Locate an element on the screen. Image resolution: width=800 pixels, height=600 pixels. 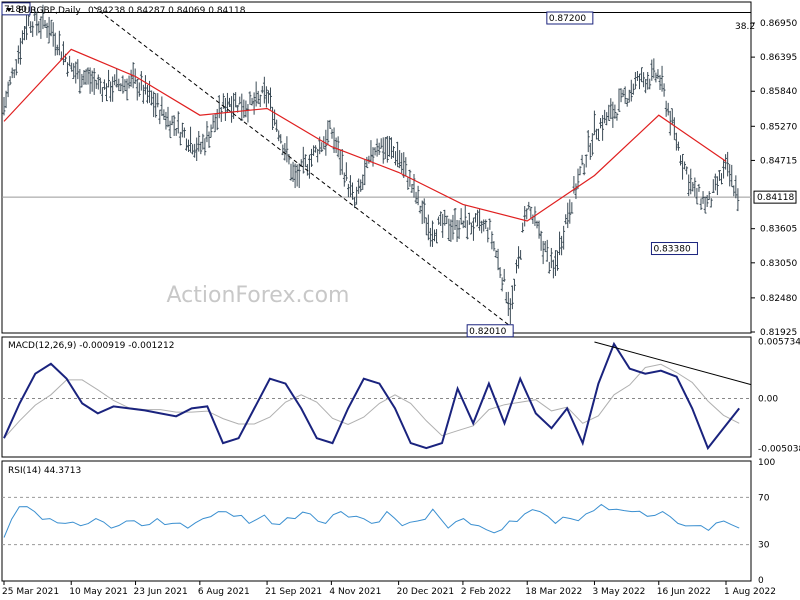
x-tick-label: 3 May 2022 is located at coordinates (618, 592).